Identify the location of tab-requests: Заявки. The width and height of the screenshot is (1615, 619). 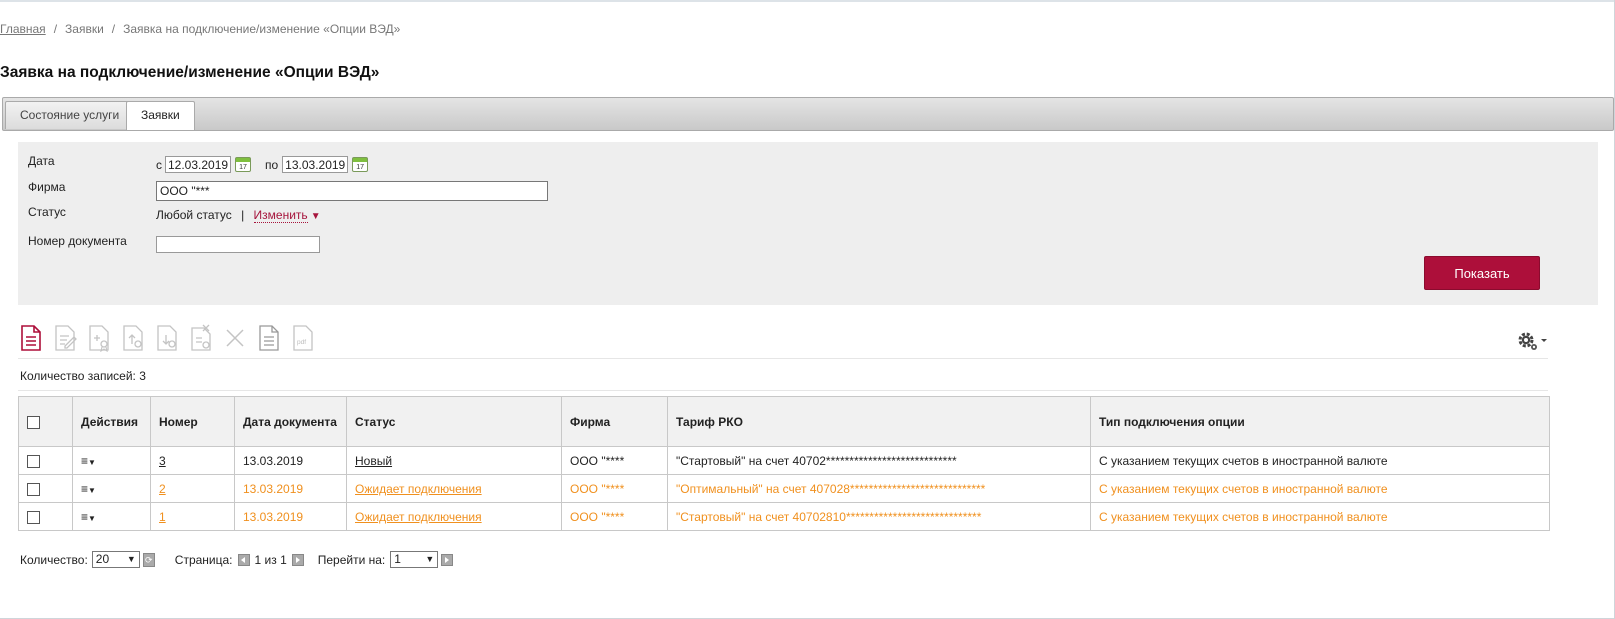
(160, 115).